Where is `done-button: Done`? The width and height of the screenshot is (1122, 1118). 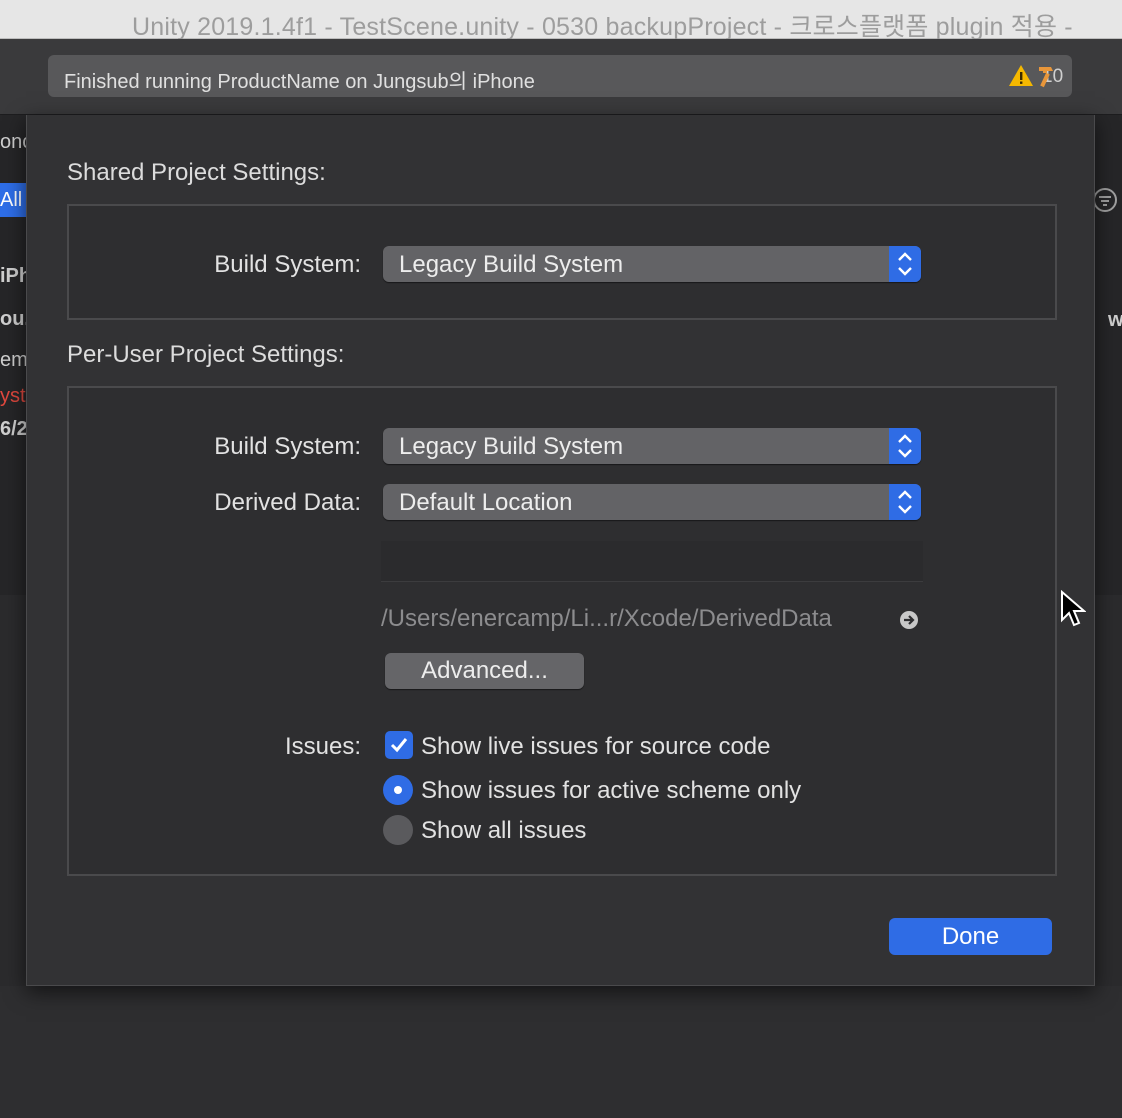
done-button: Done is located at coordinates (970, 936).